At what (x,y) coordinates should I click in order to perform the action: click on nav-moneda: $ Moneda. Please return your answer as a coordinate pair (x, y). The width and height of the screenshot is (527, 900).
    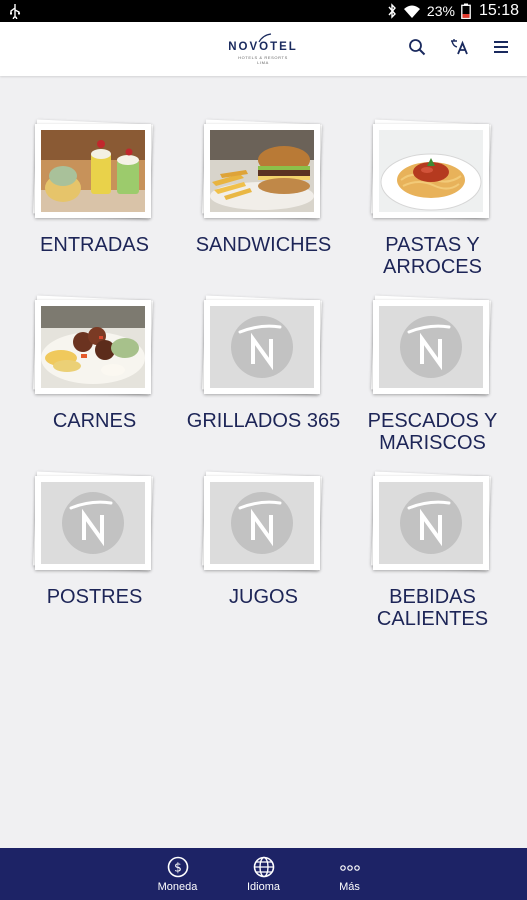
    Looking at the image, I should click on (178, 874).